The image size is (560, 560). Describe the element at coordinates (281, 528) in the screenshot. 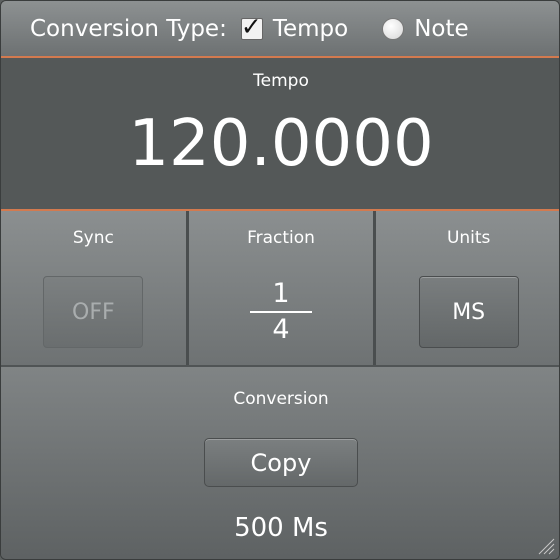

I see `conversion-result: 500 Ms` at that location.